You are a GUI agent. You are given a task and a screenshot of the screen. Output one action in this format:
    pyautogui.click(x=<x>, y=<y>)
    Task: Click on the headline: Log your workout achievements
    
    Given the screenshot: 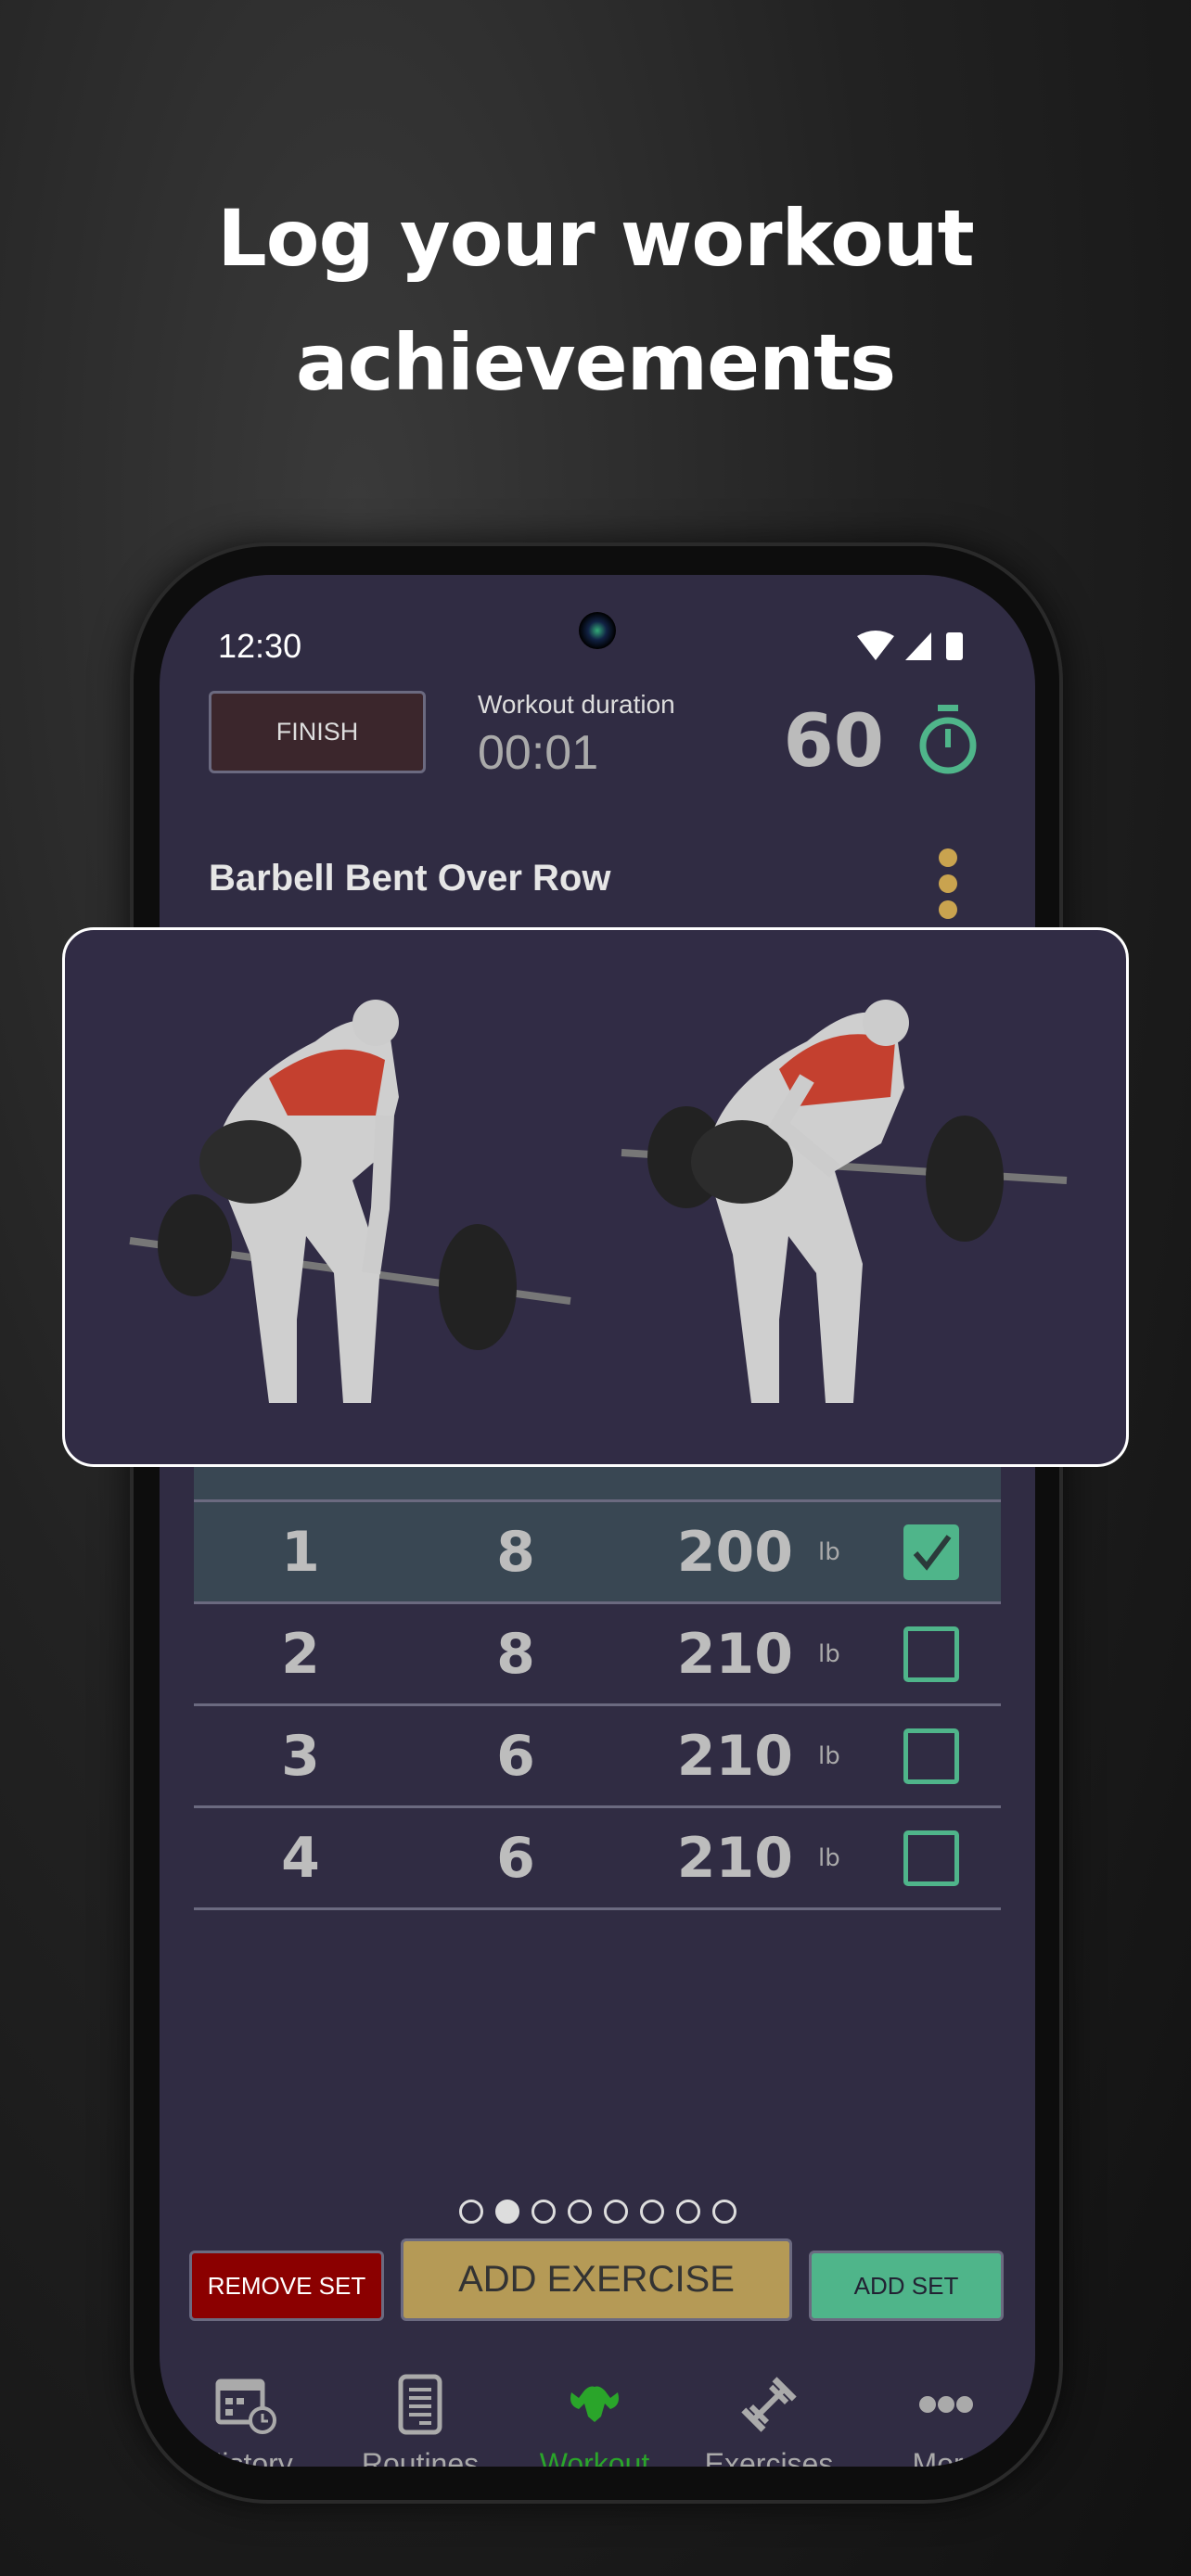 What is the action you would take?
    pyautogui.click(x=595, y=301)
    